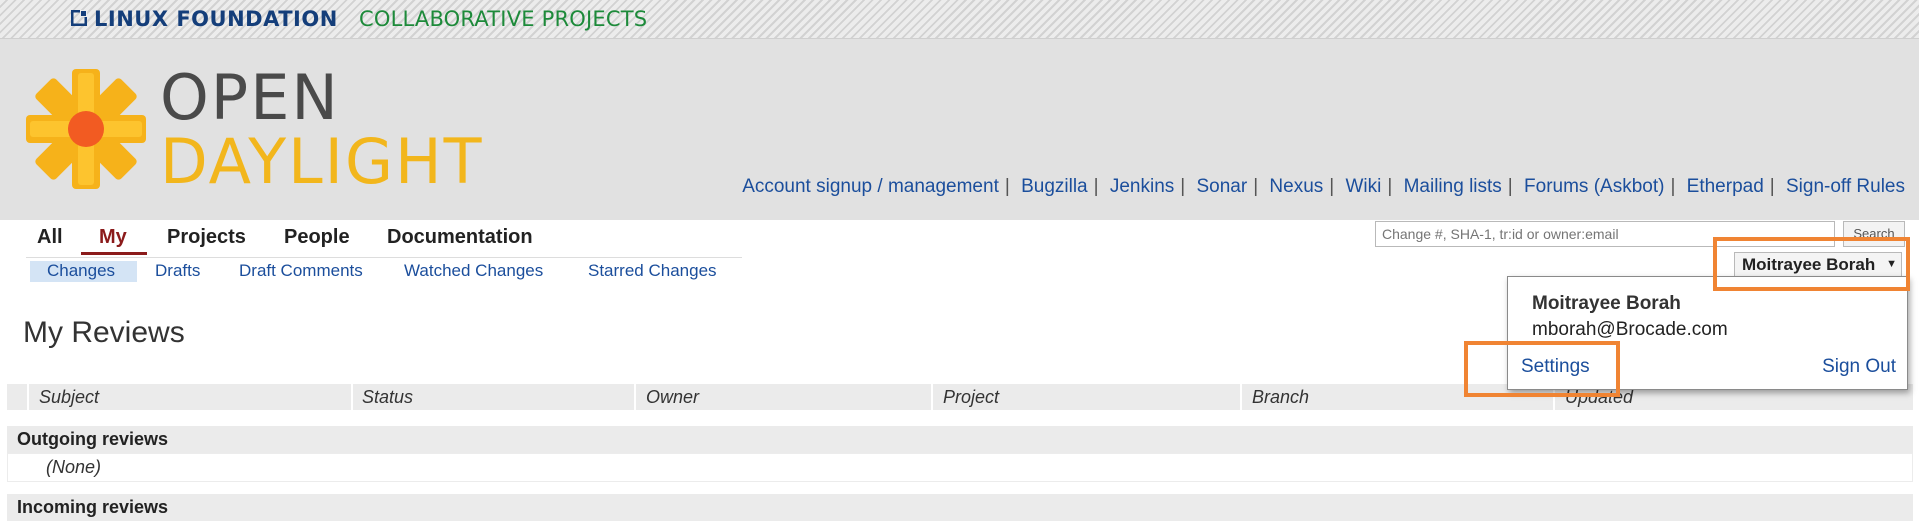 The image size is (1919, 521). What do you see at coordinates (1142, 186) in the screenshot?
I see `link-jenkins: Jenkins` at bounding box center [1142, 186].